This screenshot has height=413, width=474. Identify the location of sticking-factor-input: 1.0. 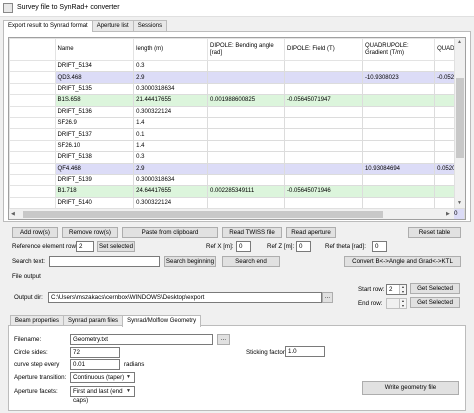
(305, 351).